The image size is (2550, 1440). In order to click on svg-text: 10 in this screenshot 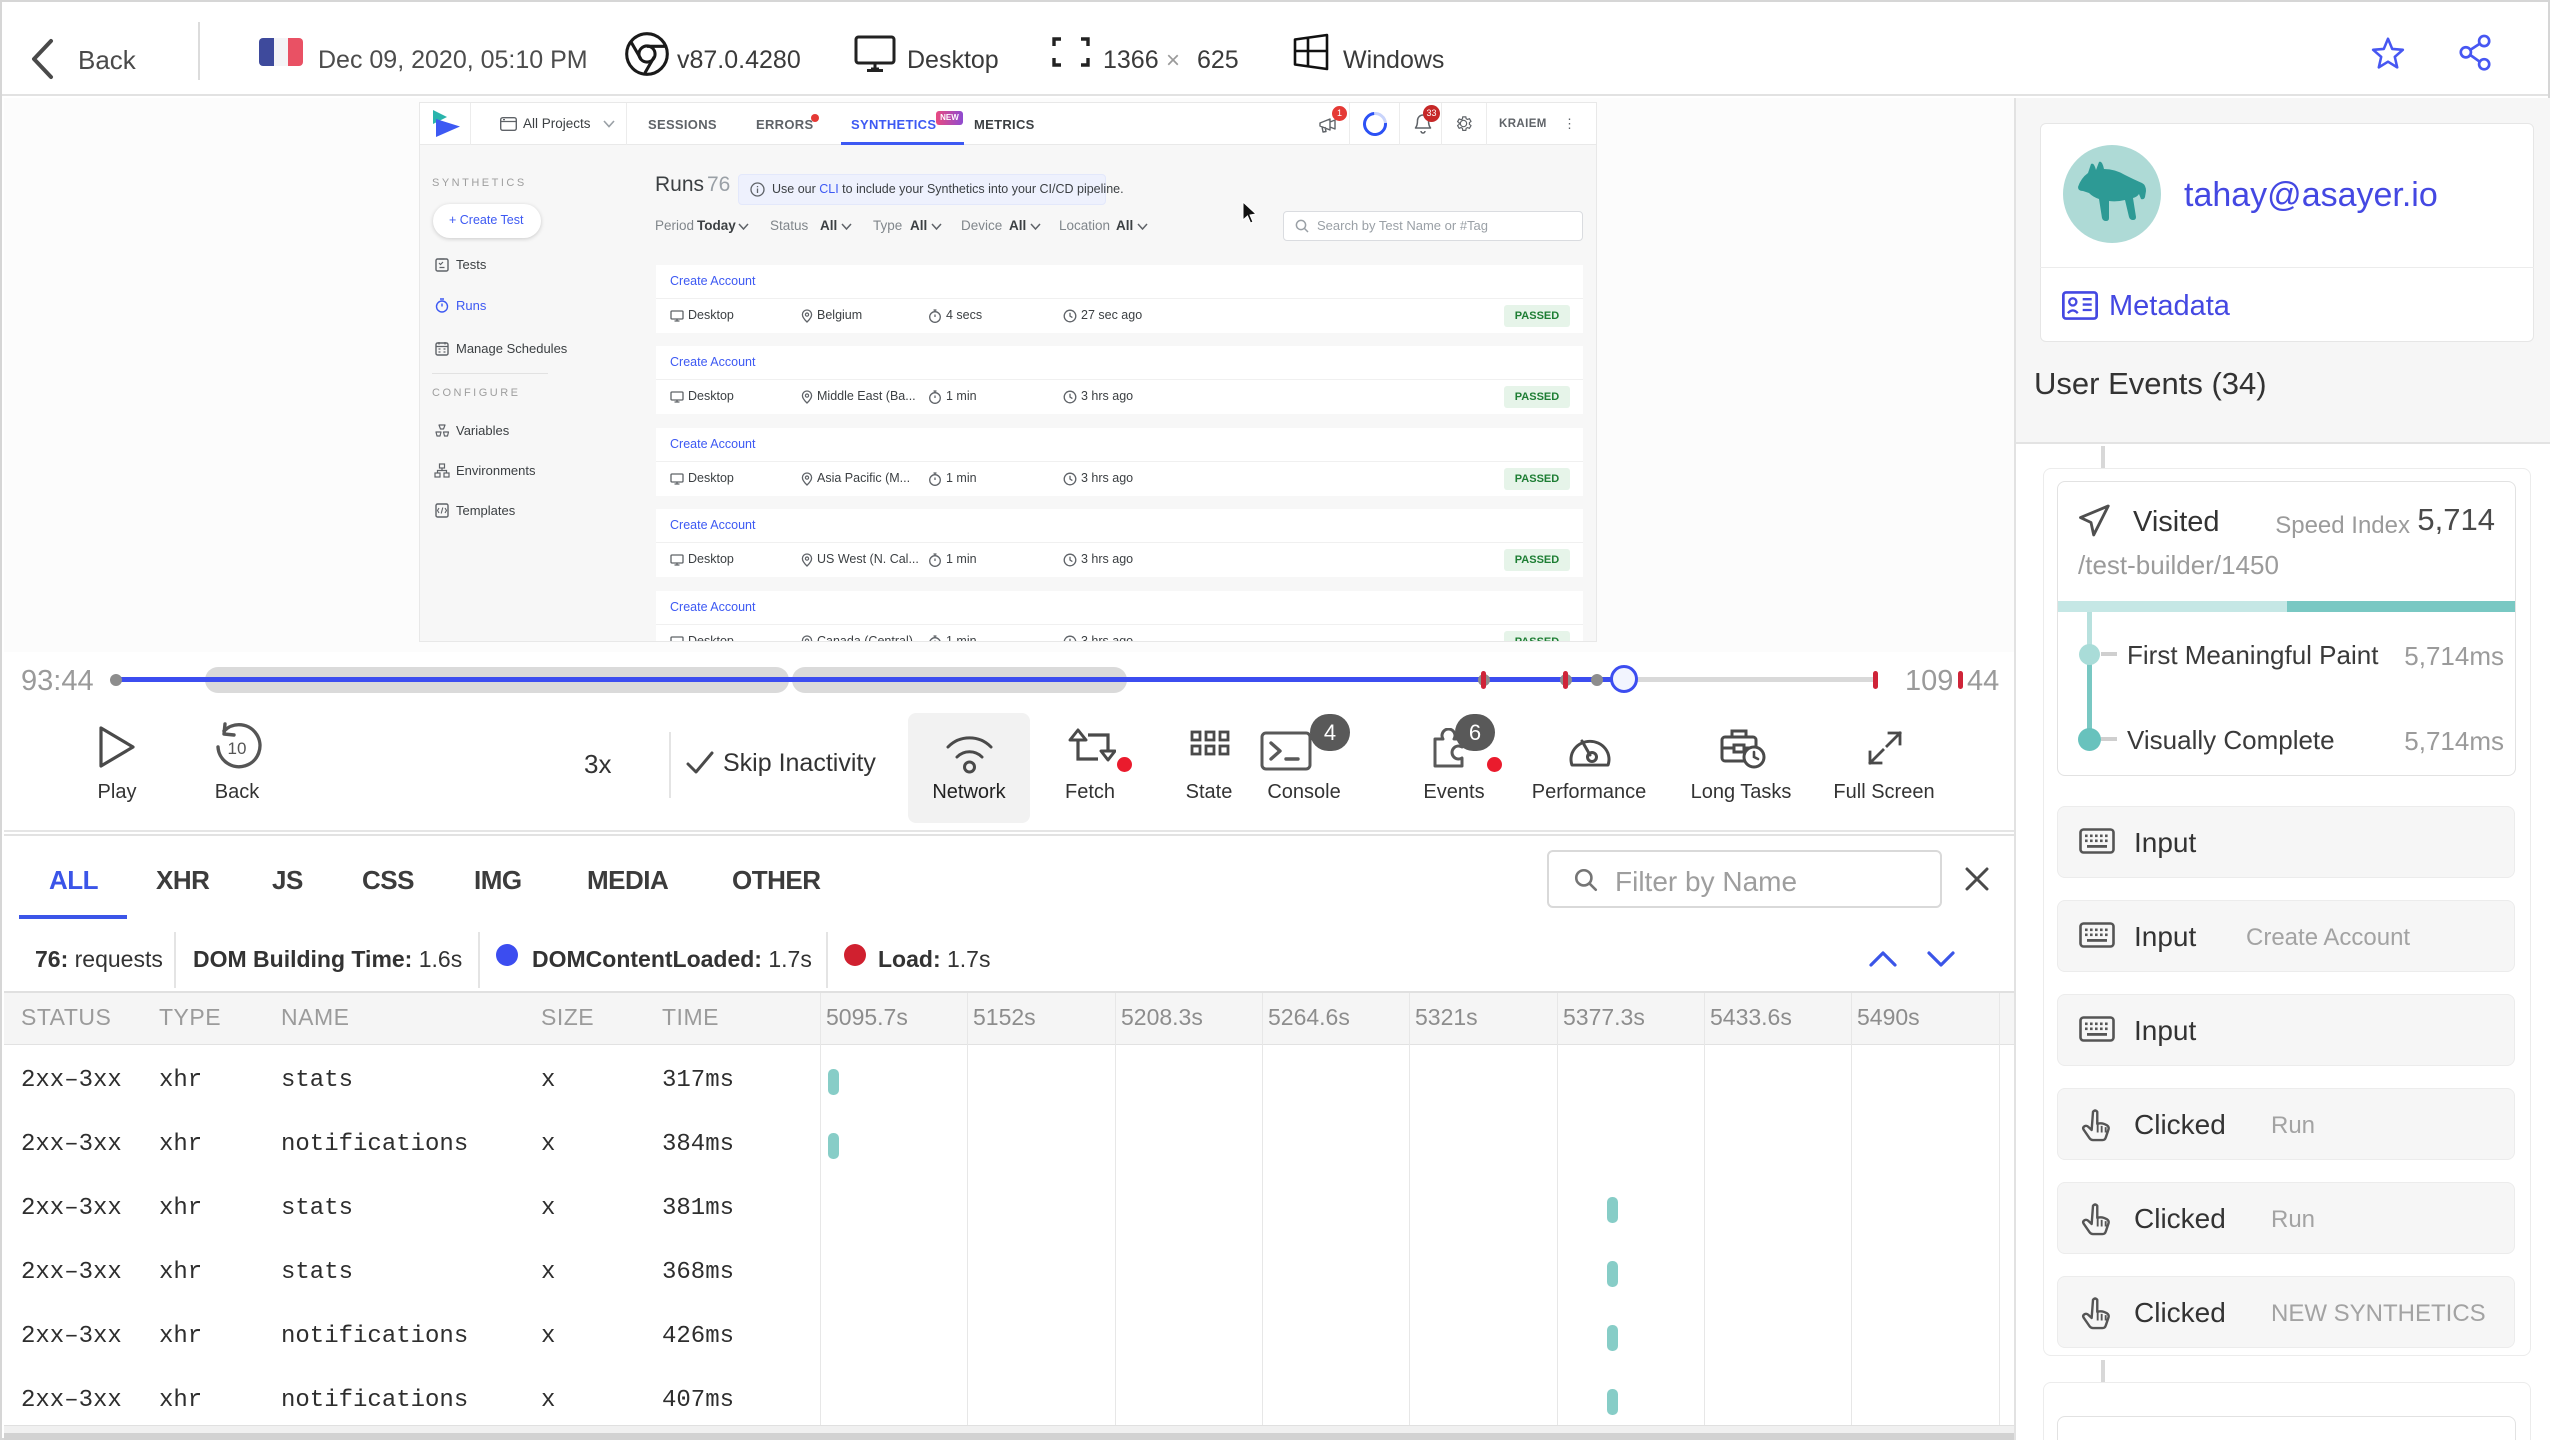, I will do `click(237, 748)`.